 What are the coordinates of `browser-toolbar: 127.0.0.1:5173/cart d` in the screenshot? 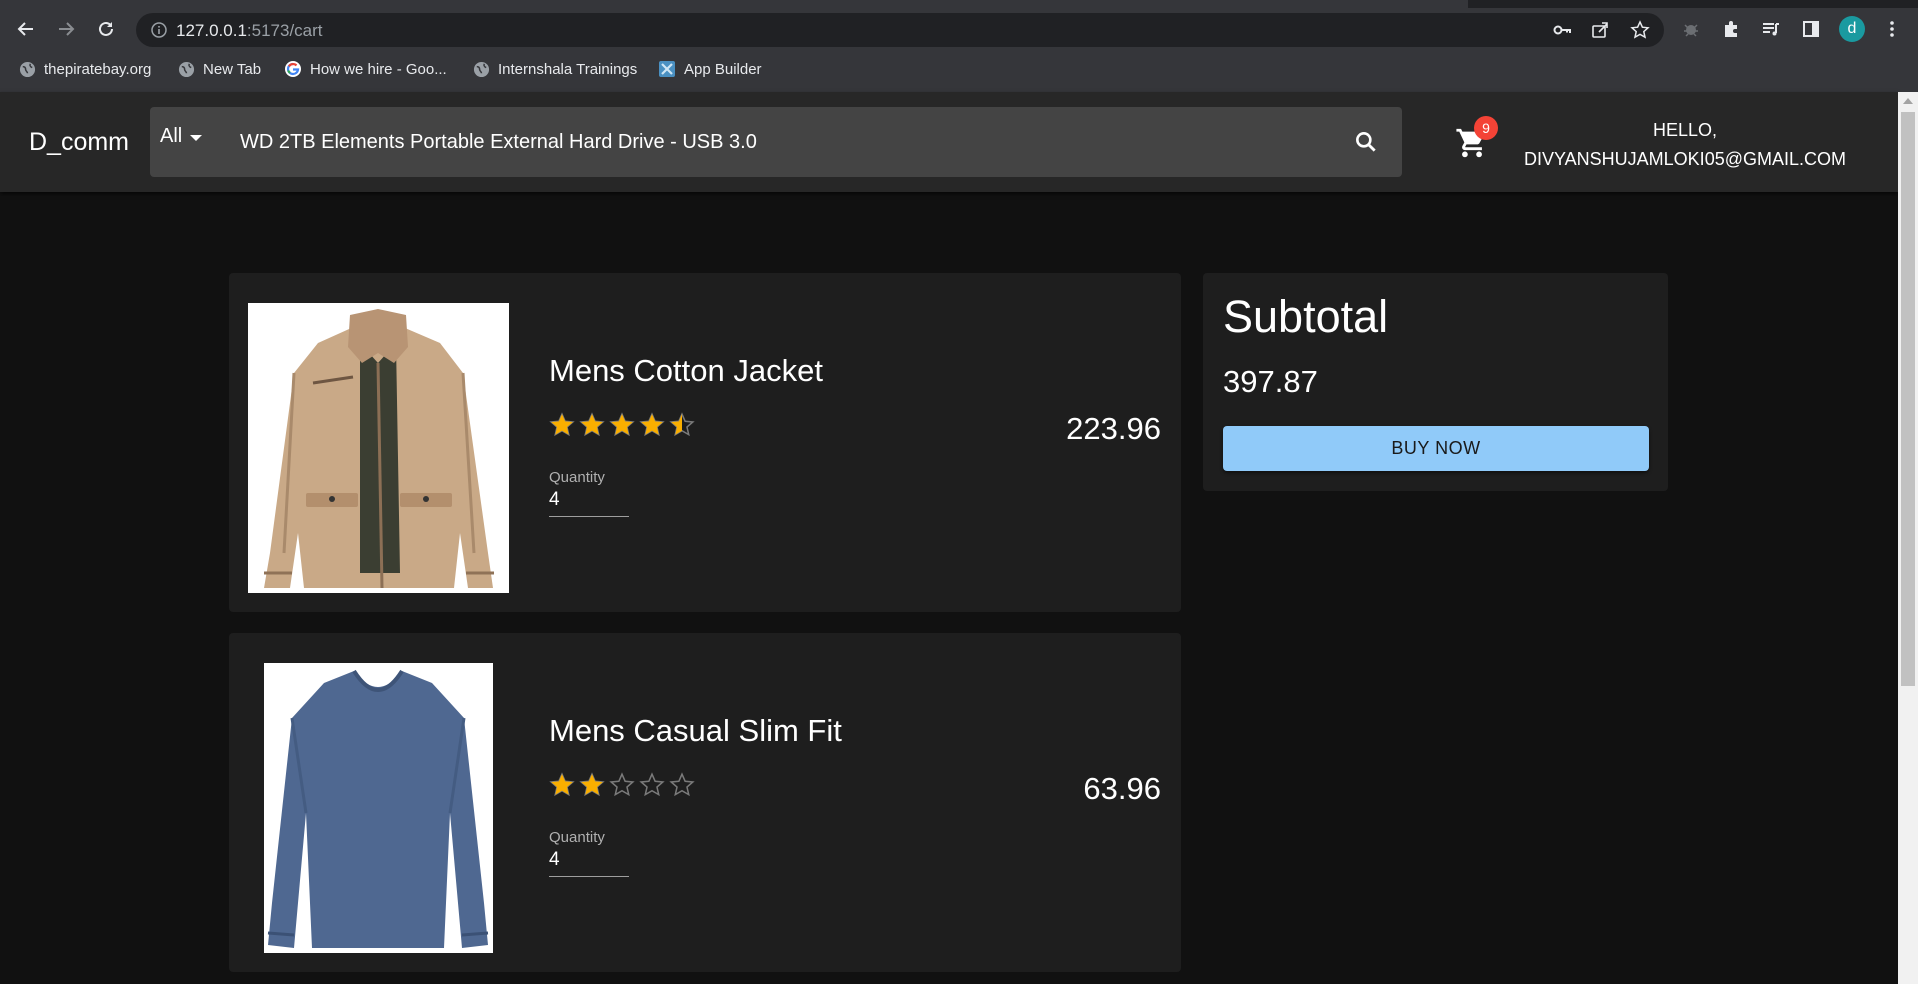 It's located at (959, 29).